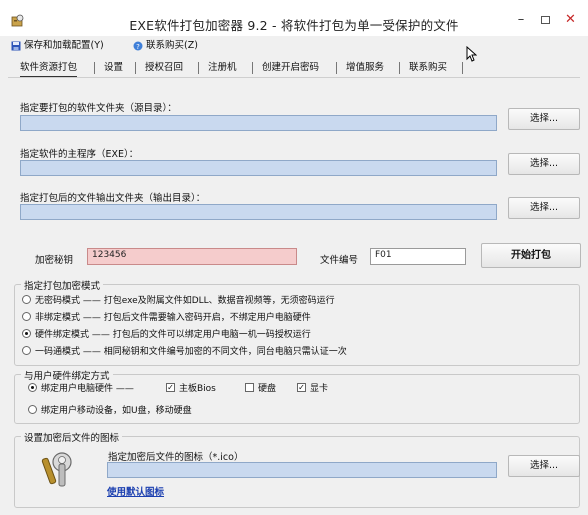  I want to click on bind-pc-label: 绑定用户电脑硬件 ——, so click(87, 389).